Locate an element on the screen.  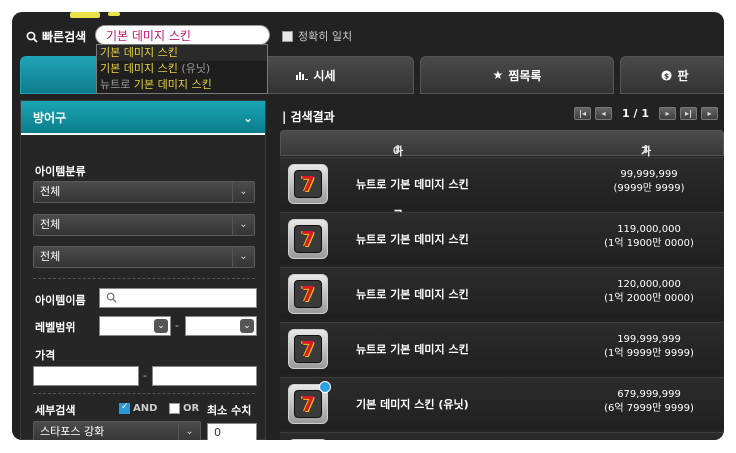
item-name: 기본 데미지 스킨 (유닛) is located at coordinates (412, 404).